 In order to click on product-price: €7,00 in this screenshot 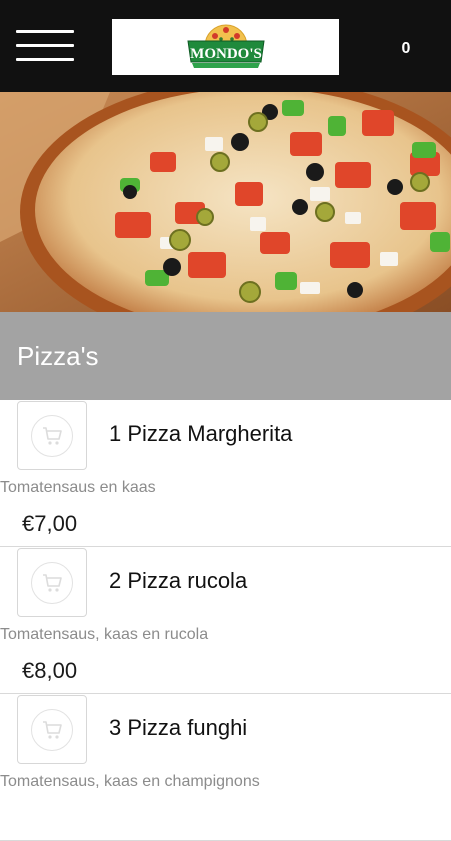, I will do `click(50, 523)`.